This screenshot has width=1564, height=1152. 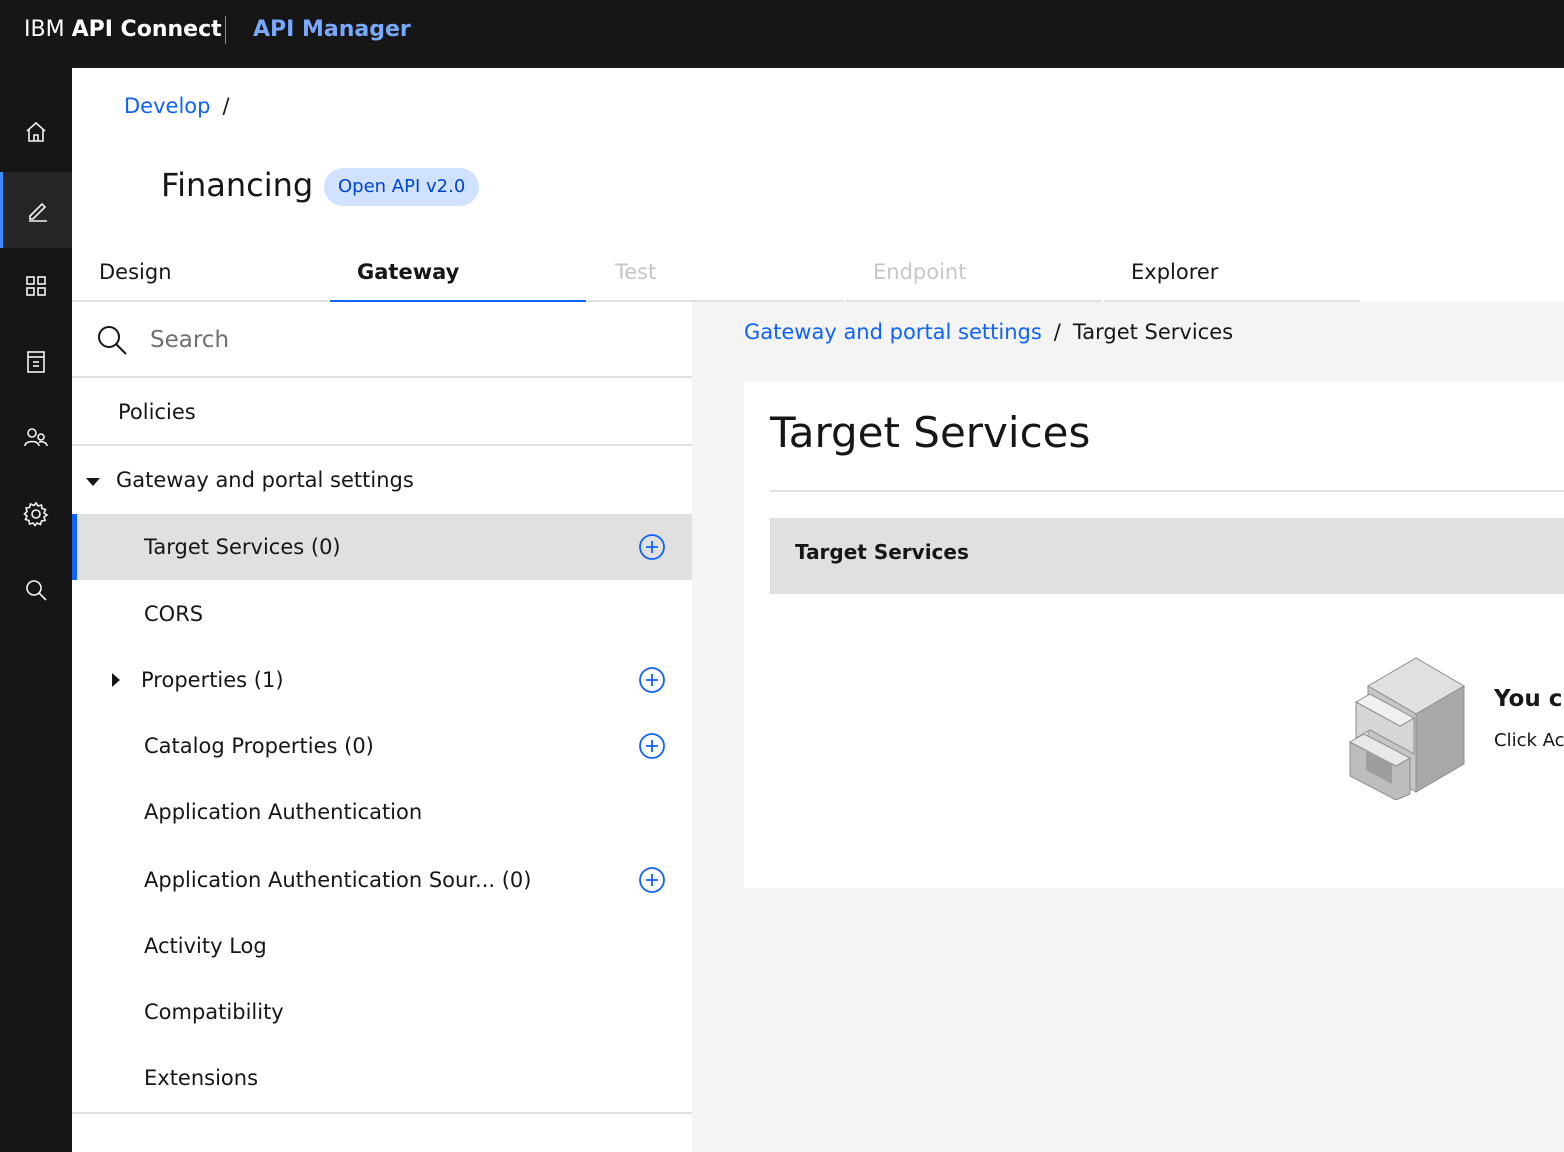 I want to click on edit-icon, so click(x=37, y=212).